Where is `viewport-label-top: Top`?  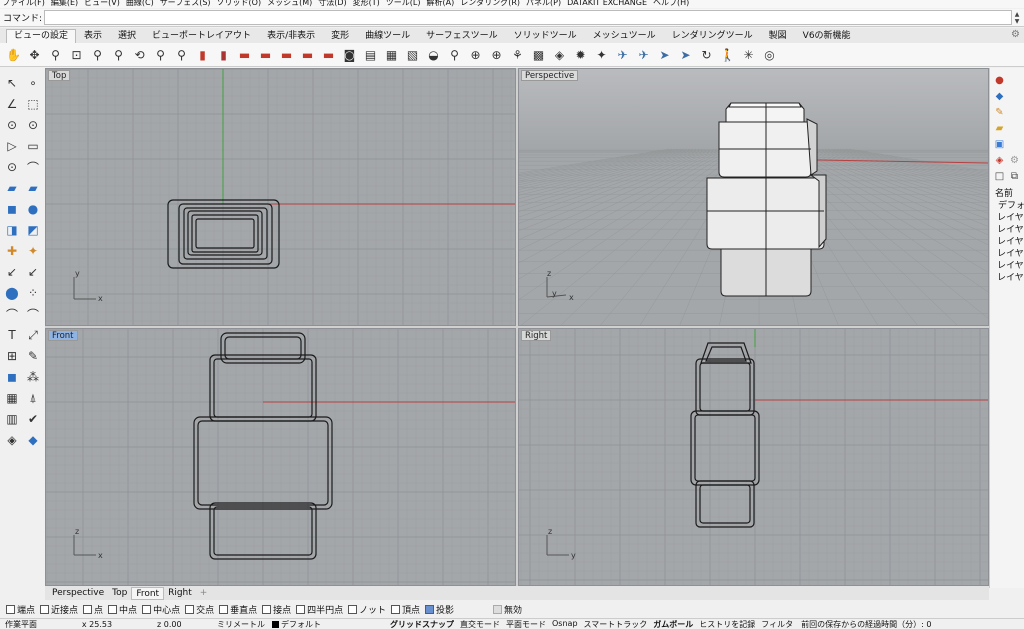
viewport-label-top: Top is located at coordinates (59, 75).